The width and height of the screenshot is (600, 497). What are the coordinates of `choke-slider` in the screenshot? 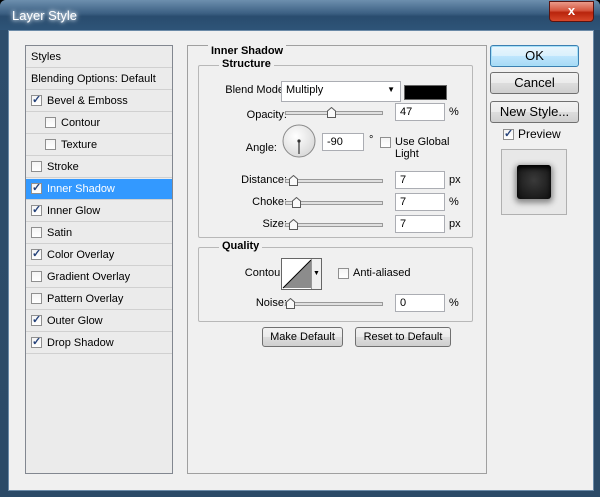 It's located at (334, 202).